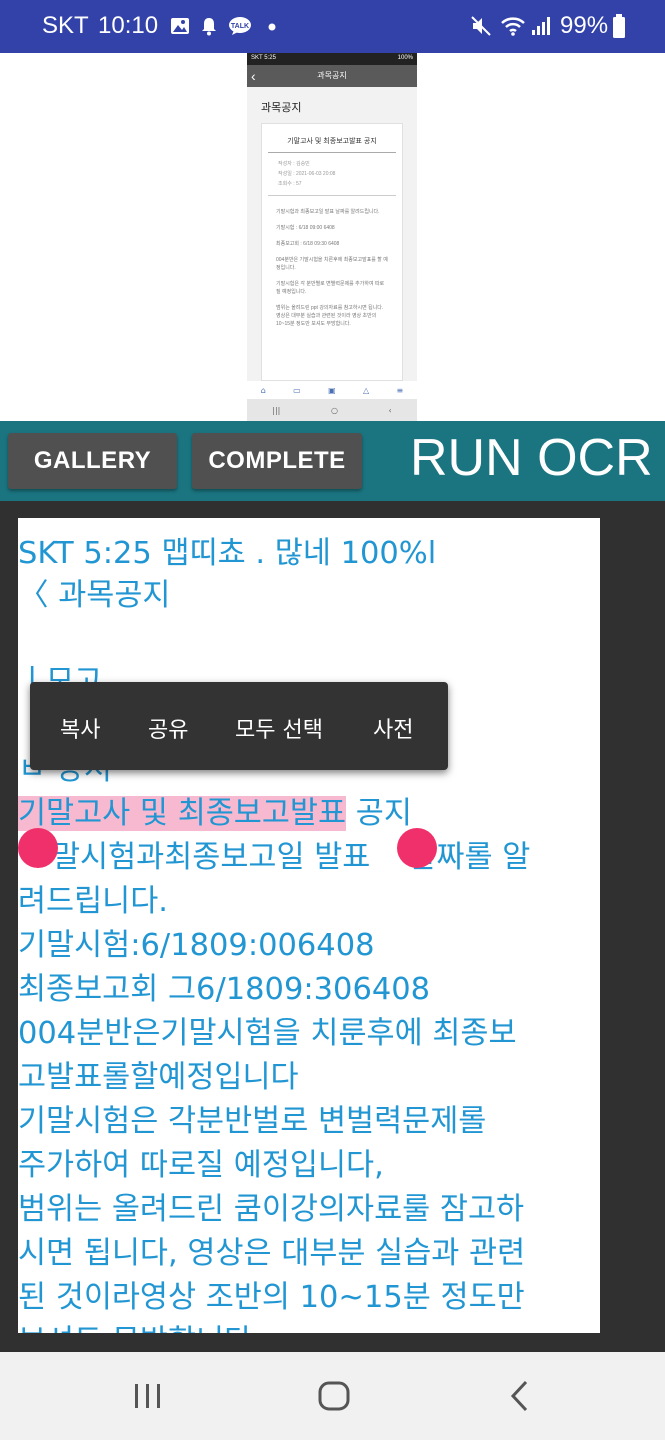 The height and width of the screenshot is (1440, 665). Describe the element at coordinates (390, 410) in the screenshot. I see `preview-back-nav-icon: ‹` at that location.